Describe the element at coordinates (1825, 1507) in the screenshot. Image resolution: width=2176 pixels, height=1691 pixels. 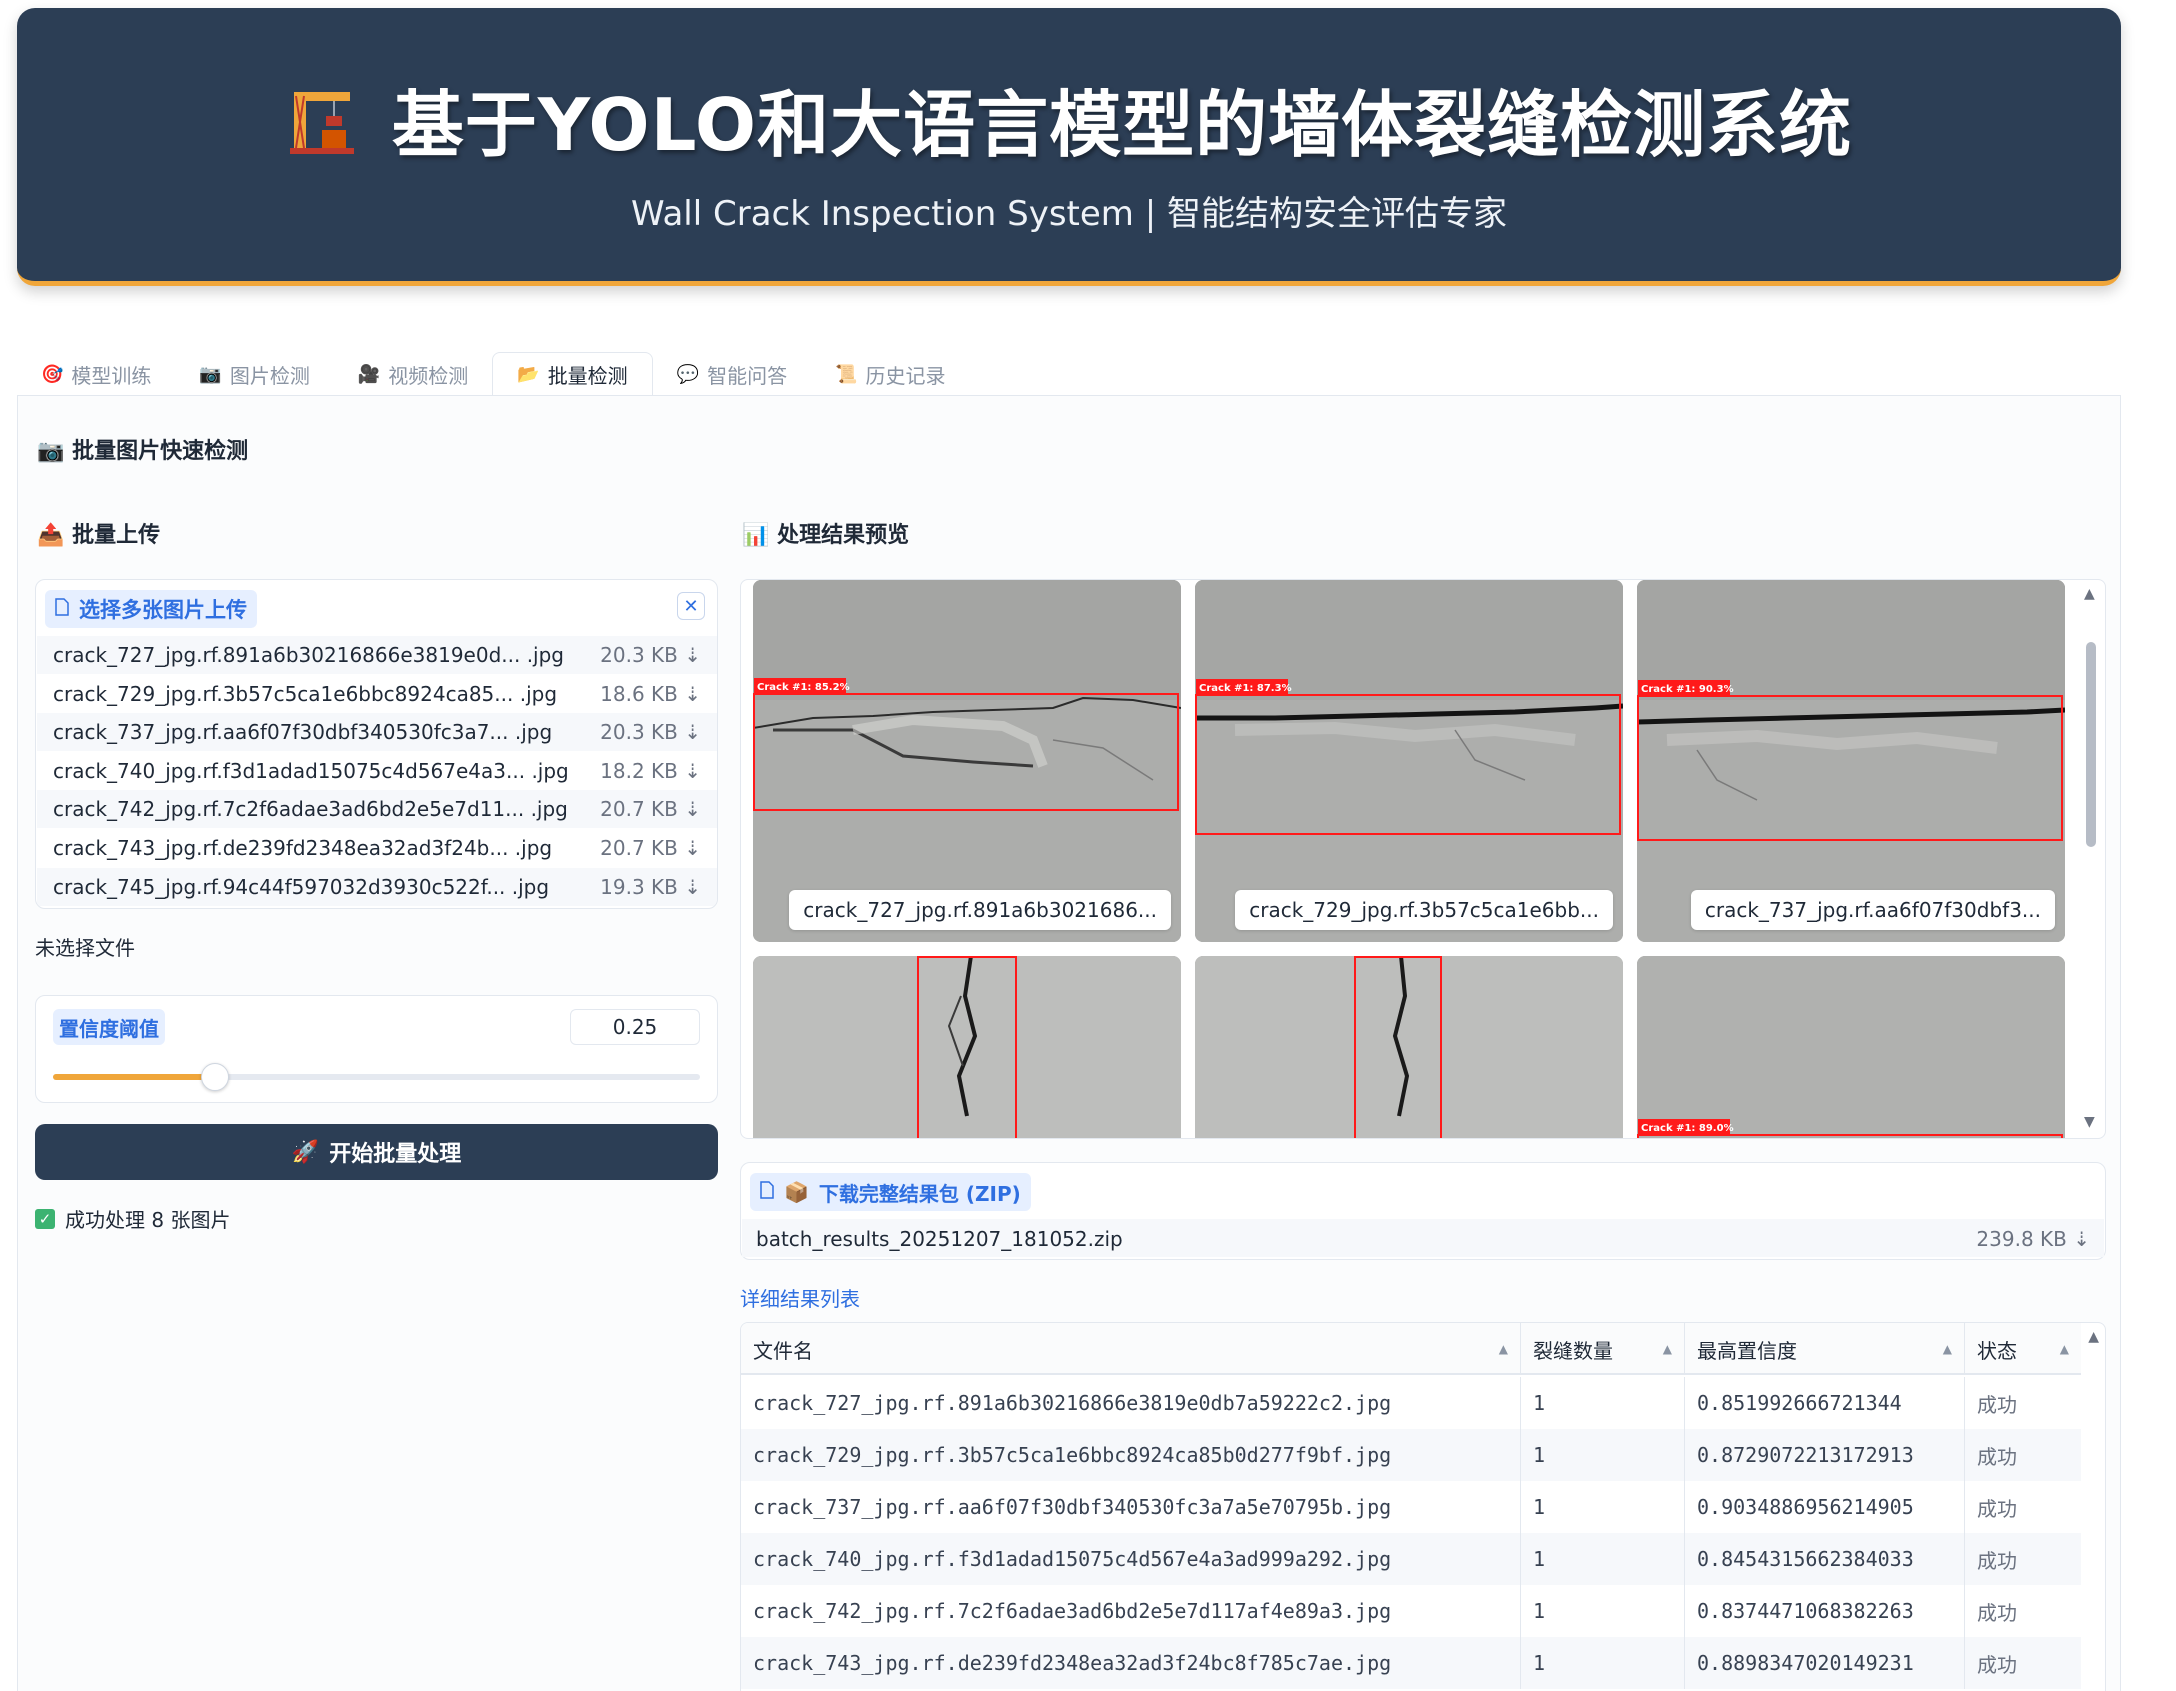
I see `cell-confidence: 0.9034886956214905` at that location.